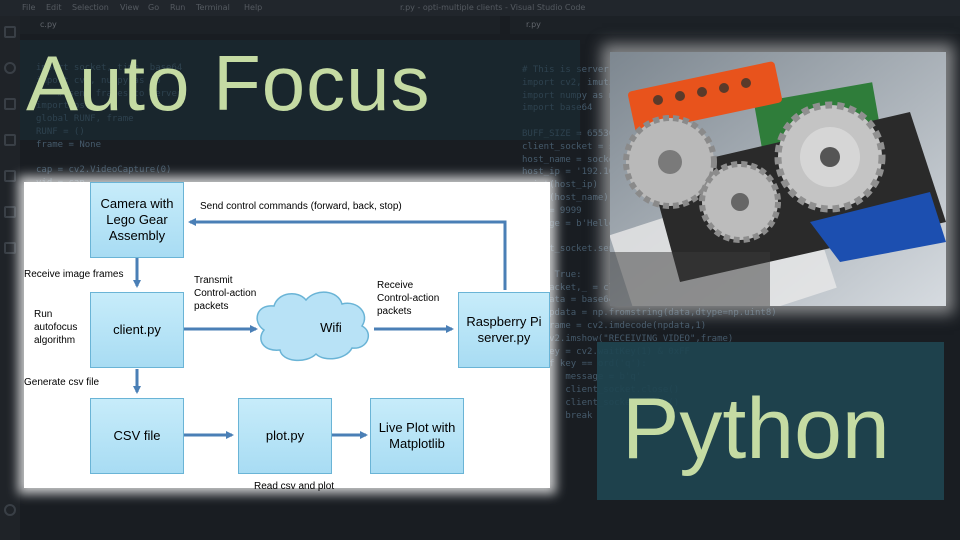 This screenshot has height=540, width=960. What do you see at coordinates (756, 429) in the screenshot?
I see `python-label: Python` at bounding box center [756, 429].